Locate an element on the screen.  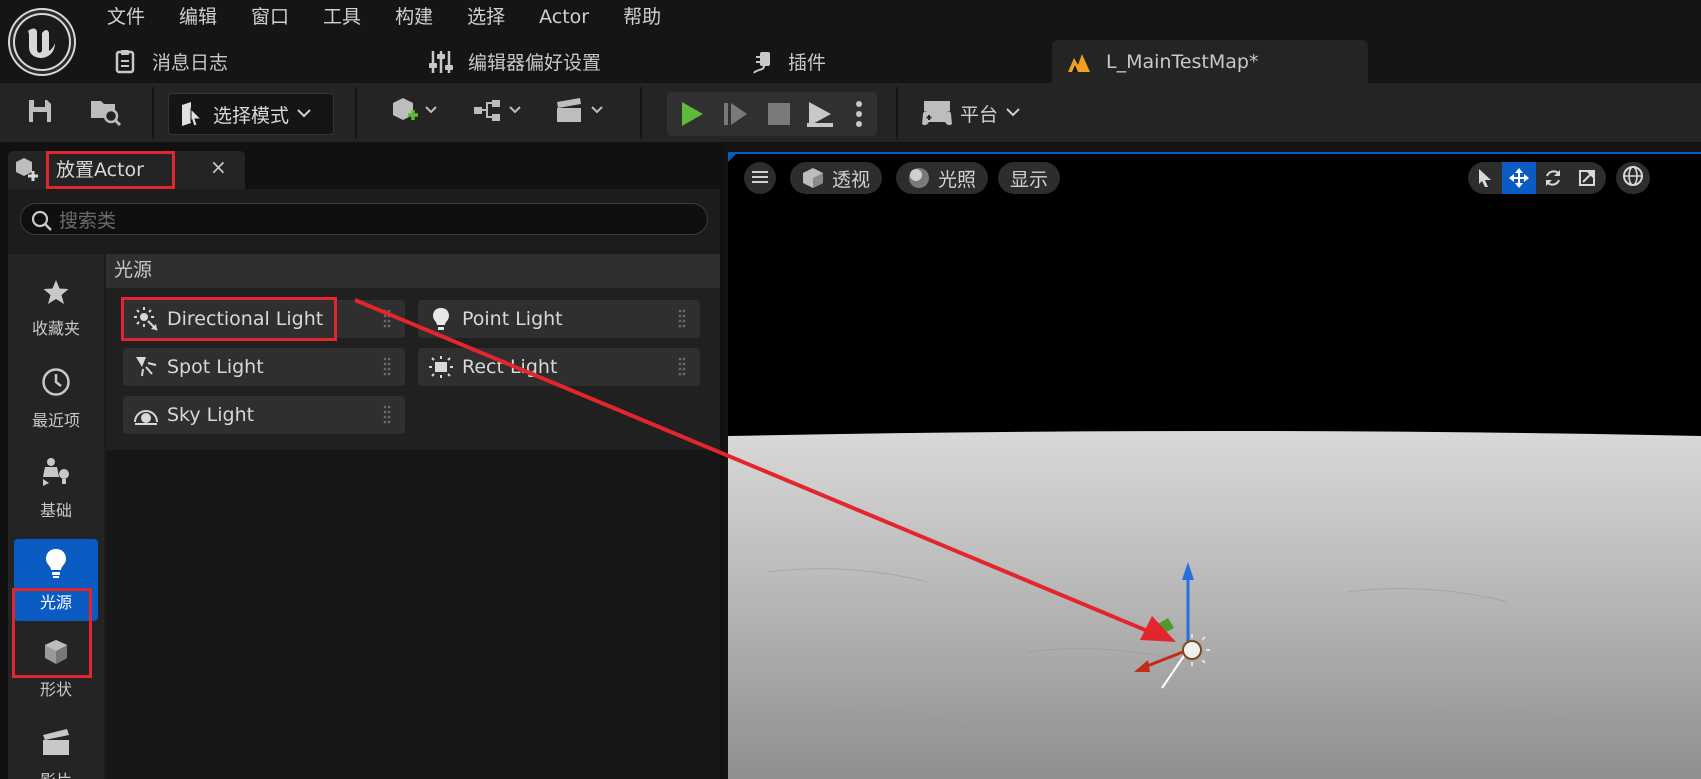
save-button is located at coordinates (40, 113).